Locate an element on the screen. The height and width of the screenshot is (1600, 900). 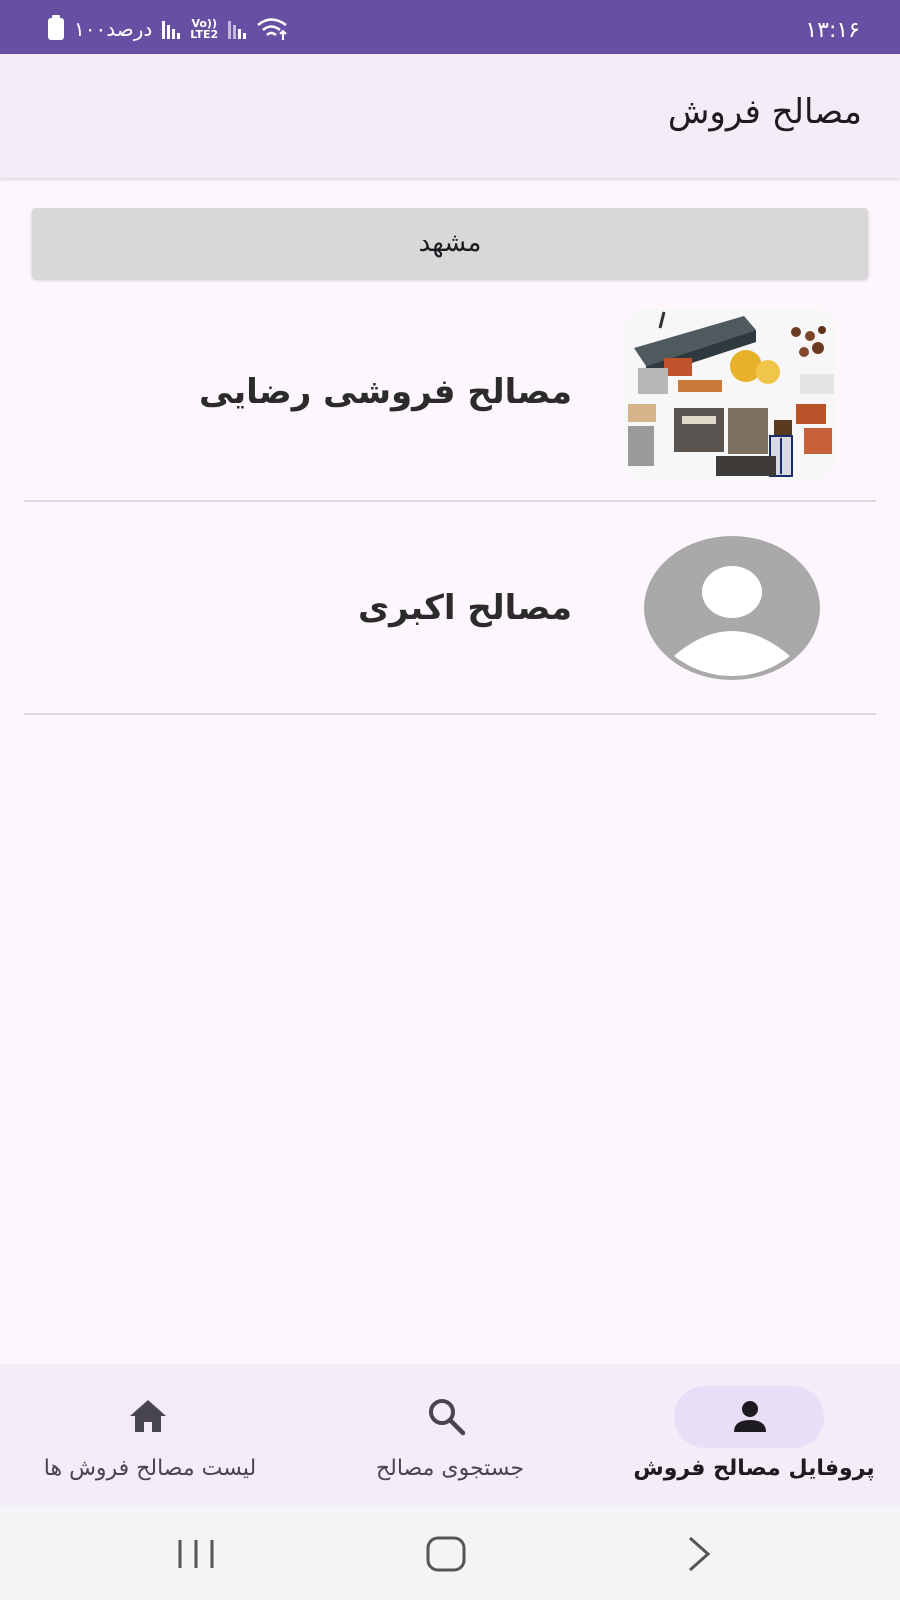
seller-list-item: مصالح اکبری is located at coordinates (450, 608).